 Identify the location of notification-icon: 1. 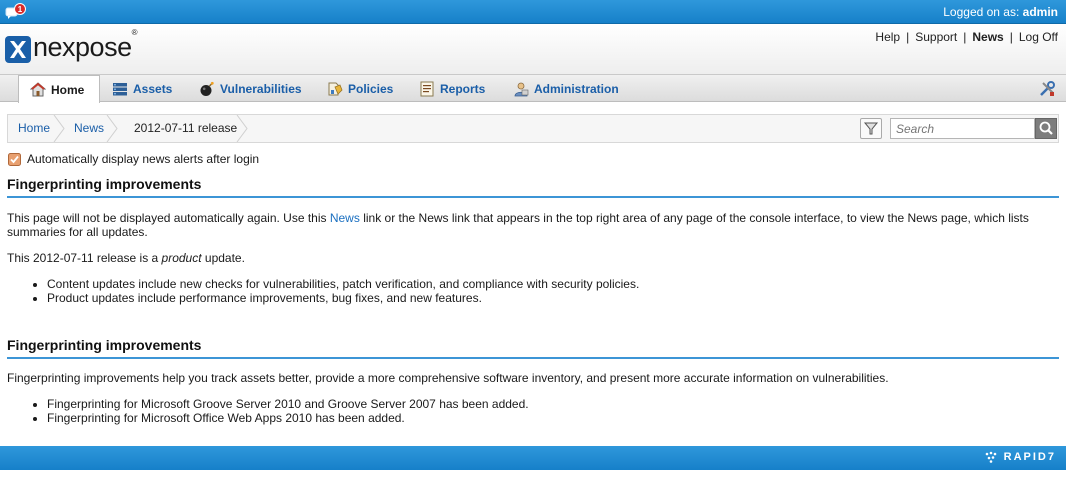
(16, 12).